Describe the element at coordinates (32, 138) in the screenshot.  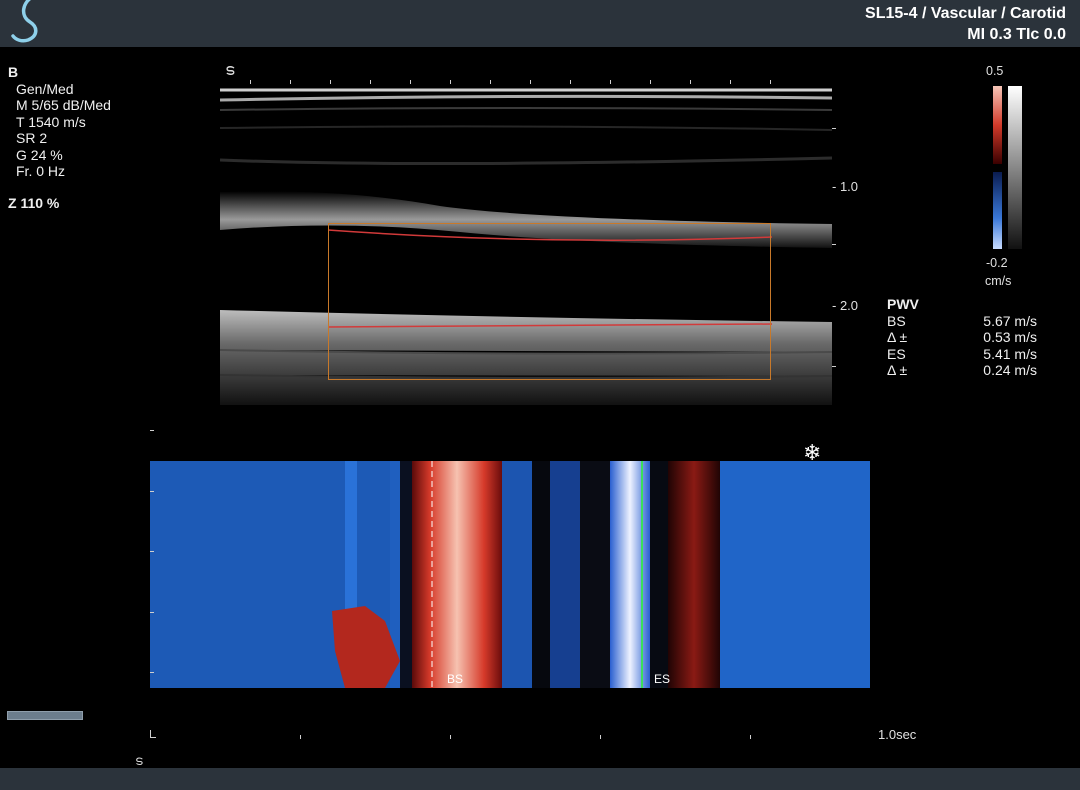
I see `param-line: SR 2` at that location.